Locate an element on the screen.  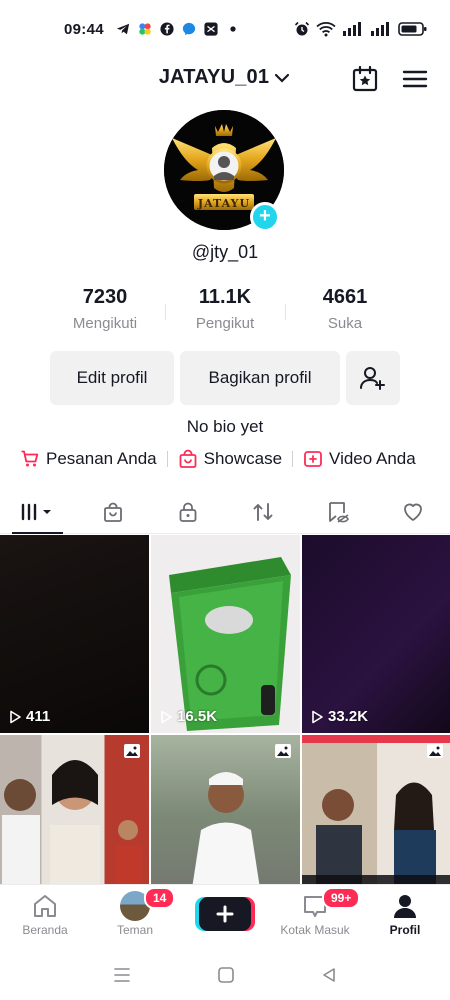
recents-icon is located at coordinates (122, 975).